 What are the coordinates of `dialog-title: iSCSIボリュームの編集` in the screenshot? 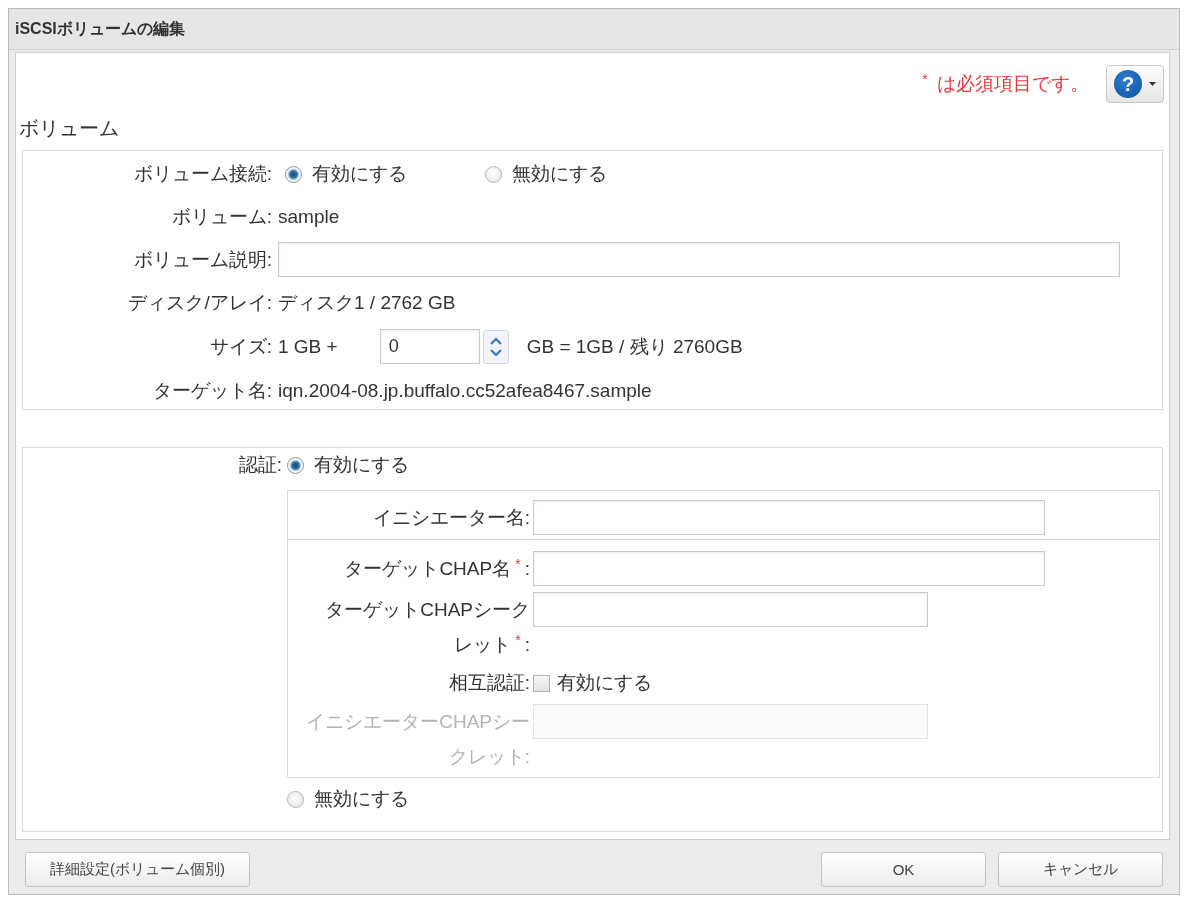 It's located at (100, 28).